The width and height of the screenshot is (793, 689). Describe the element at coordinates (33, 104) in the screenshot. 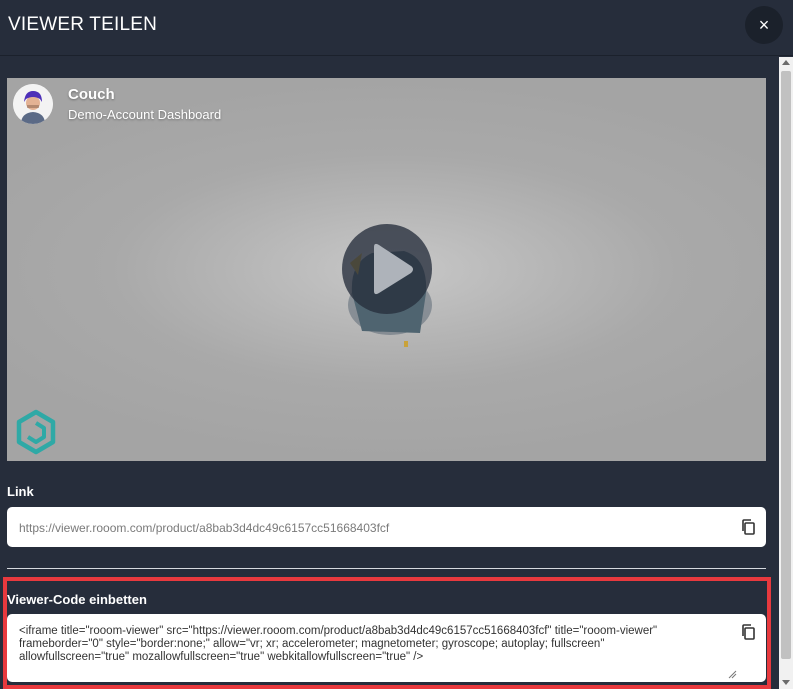

I see `avatar` at that location.